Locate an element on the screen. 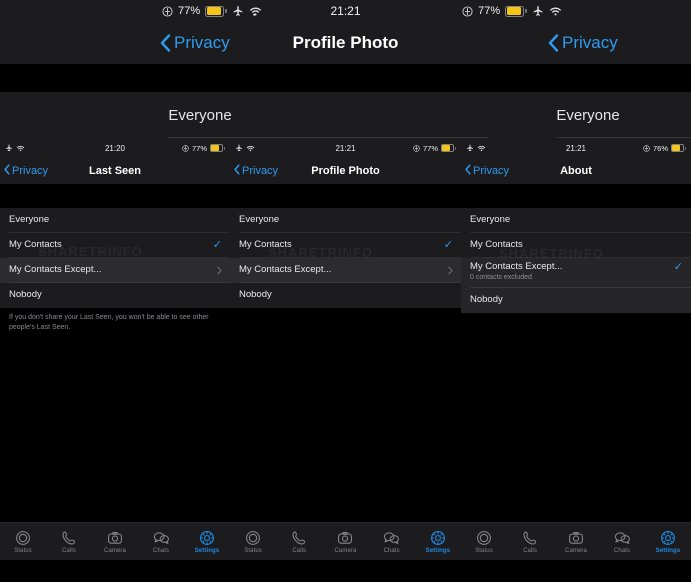 This screenshot has height=582, width=691. tab-bar-3: Status Calls Camera Chats Settings is located at coordinates (576, 541).